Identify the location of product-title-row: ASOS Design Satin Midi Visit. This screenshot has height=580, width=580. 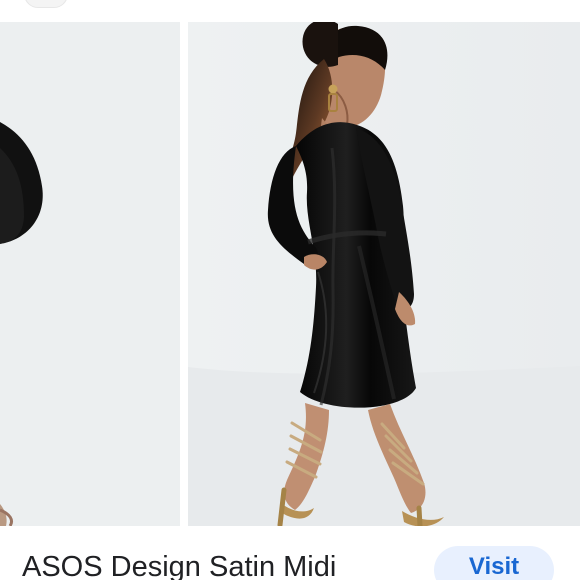
(290, 553).